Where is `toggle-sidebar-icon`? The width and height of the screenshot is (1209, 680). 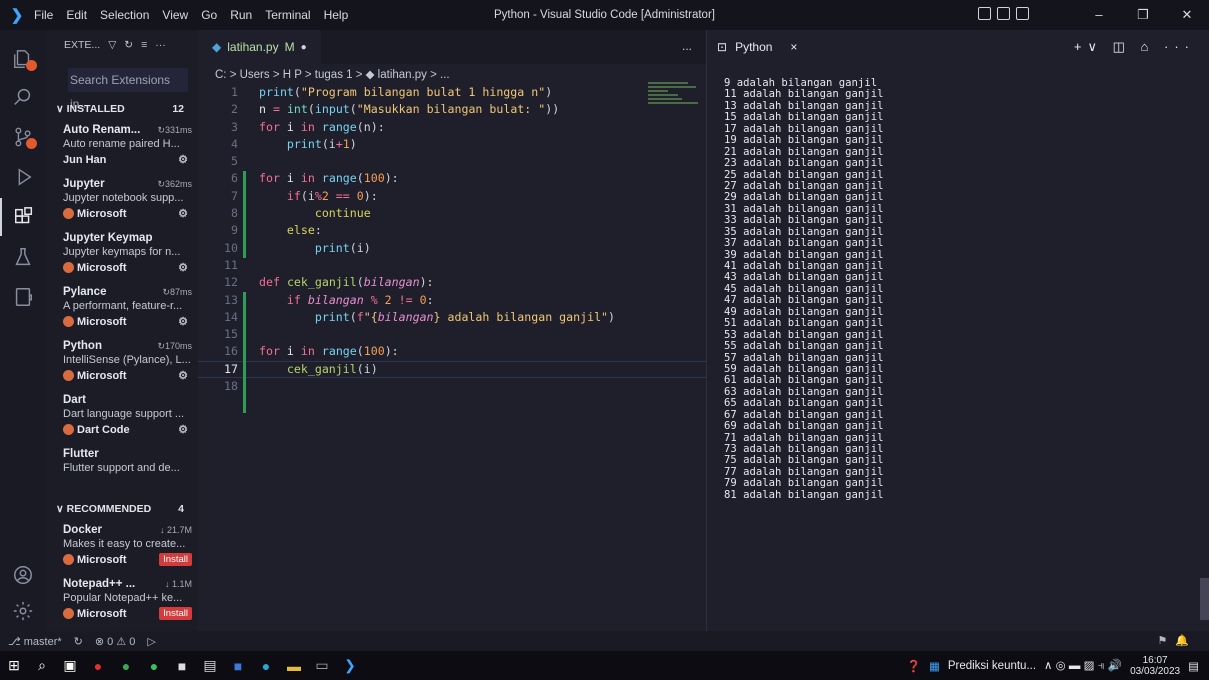
toggle-sidebar-icon is located at coordinates (984, 13).